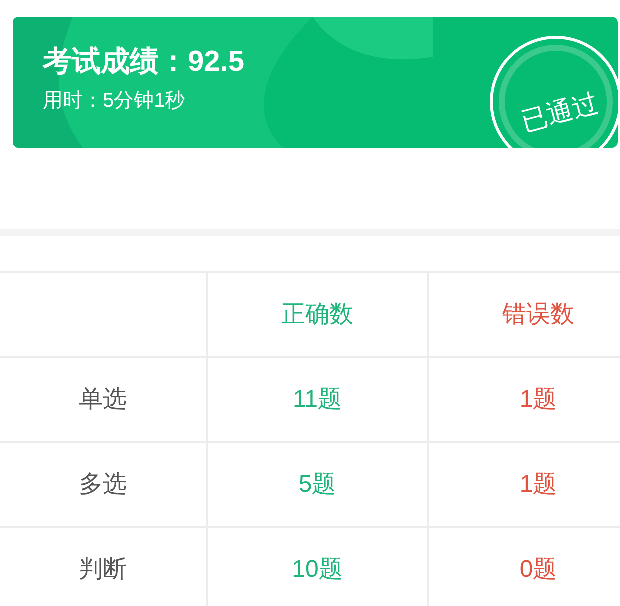 The height and width of the screenshot is (606, 620). What do you see at coordinates (103, 484) in the screenshot?
I see `row-label: 多选` at bounding box center [103, 484].